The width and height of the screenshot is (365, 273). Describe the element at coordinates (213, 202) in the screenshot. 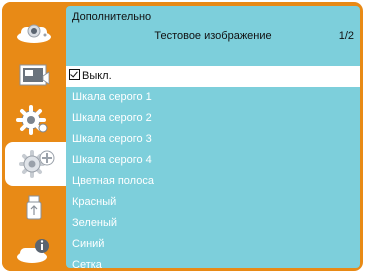

I see `option-red: Красный` at that location.